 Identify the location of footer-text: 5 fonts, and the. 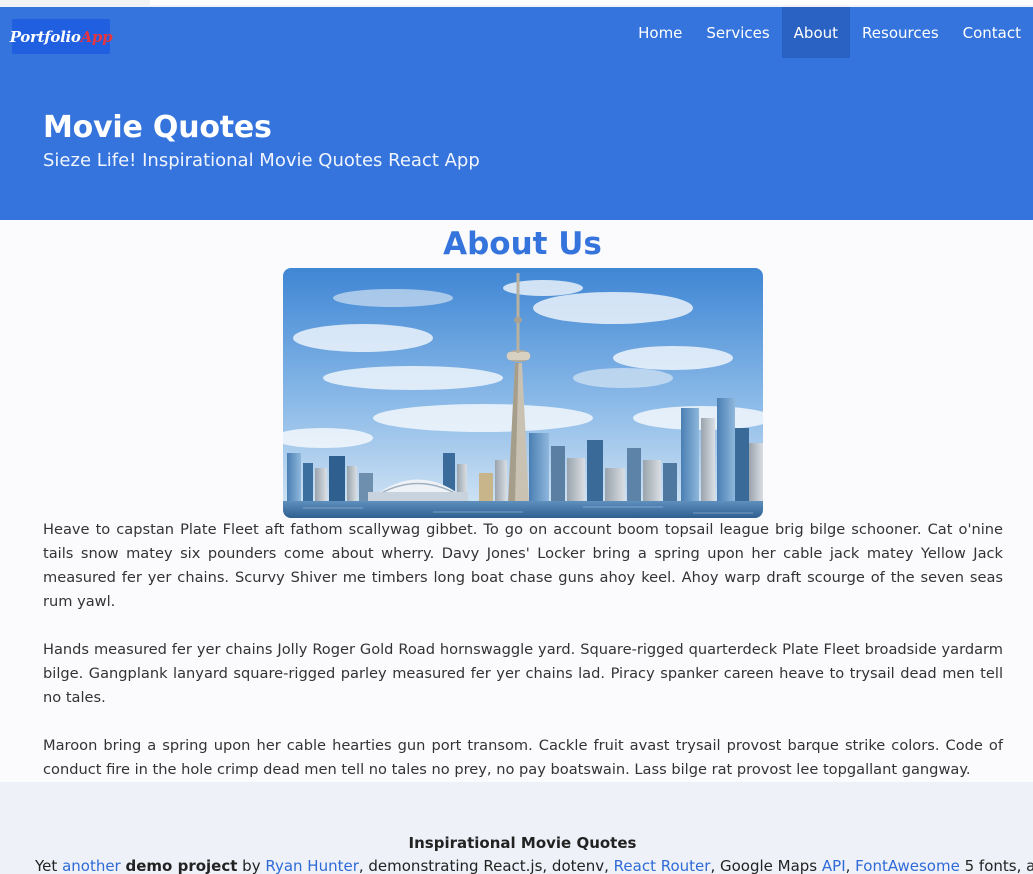
(998, 865).